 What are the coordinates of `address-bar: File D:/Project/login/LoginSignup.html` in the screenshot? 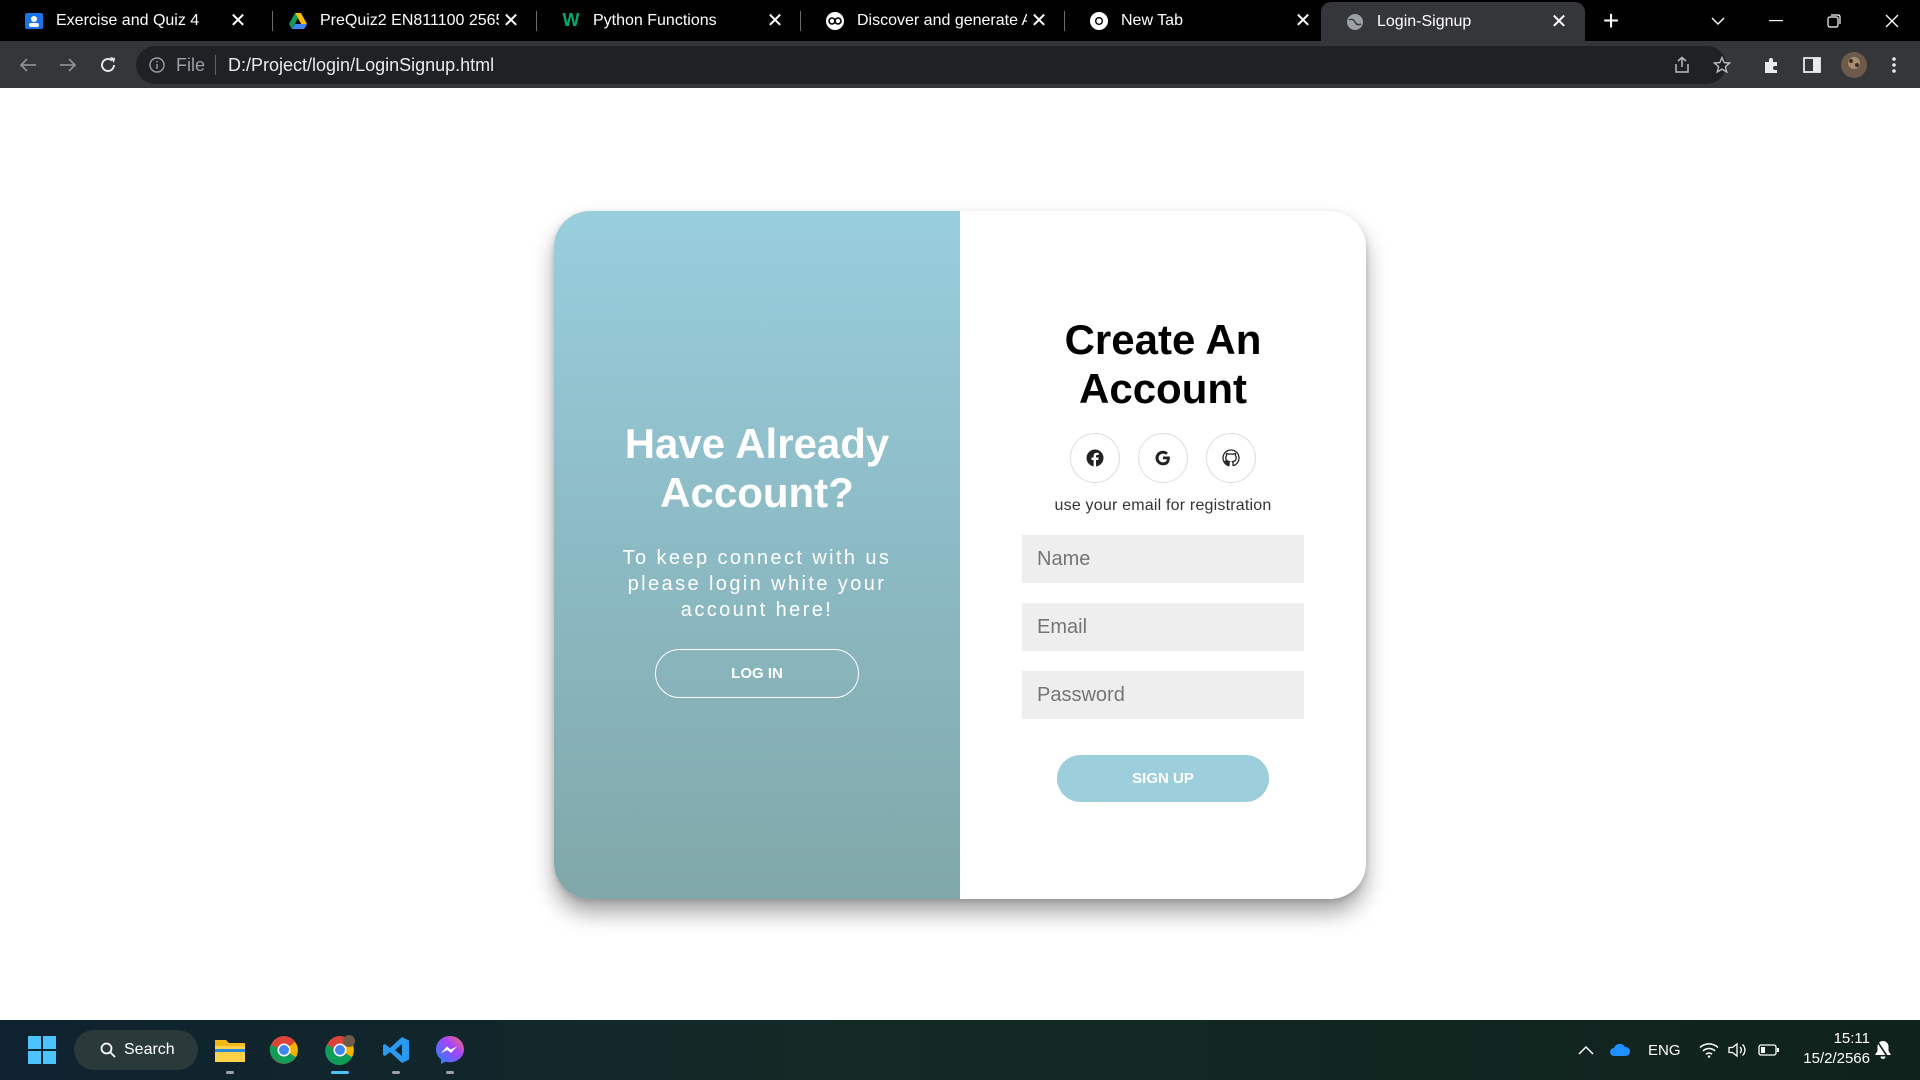 It's located at (931, 65).